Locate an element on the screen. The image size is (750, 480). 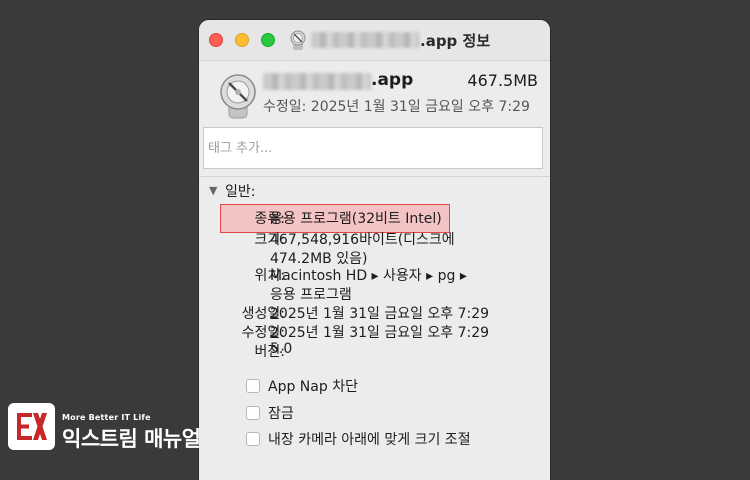
minimize-button is located at coordinates (242, 40).